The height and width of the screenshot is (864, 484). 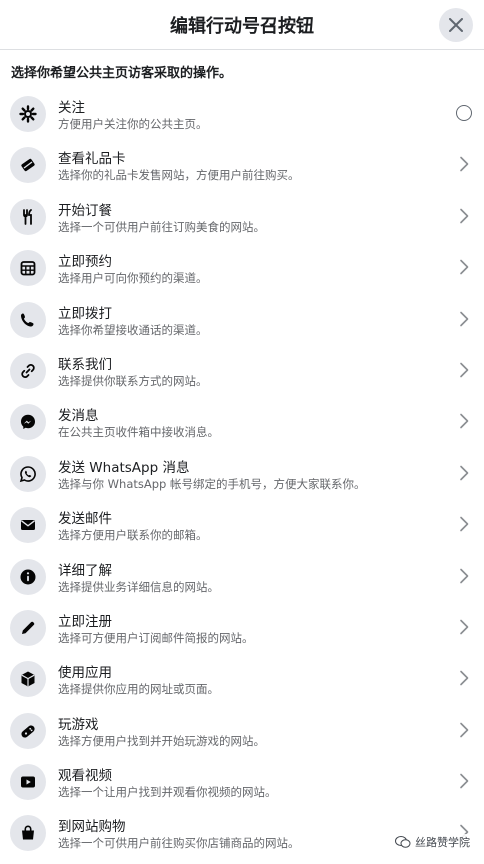 I want to click on link-icon, so click(x=28, y=370).